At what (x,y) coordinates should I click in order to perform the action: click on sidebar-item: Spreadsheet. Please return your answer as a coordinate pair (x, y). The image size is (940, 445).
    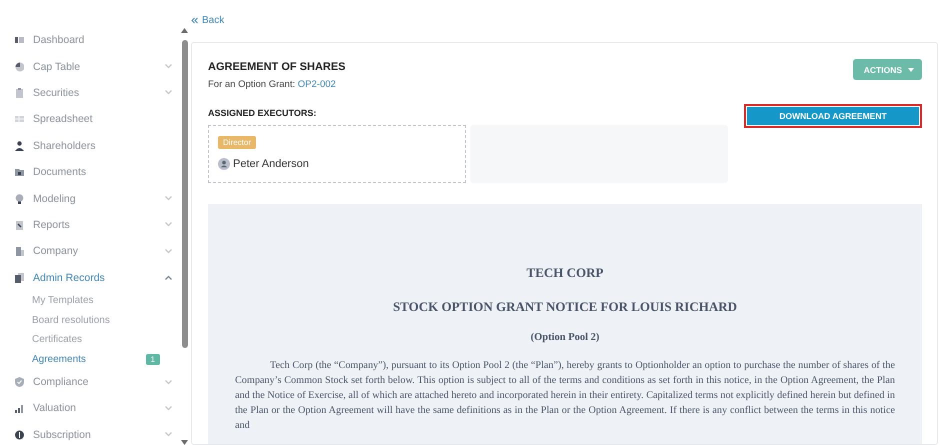
    Looking at the image, I should click on (90, 119).